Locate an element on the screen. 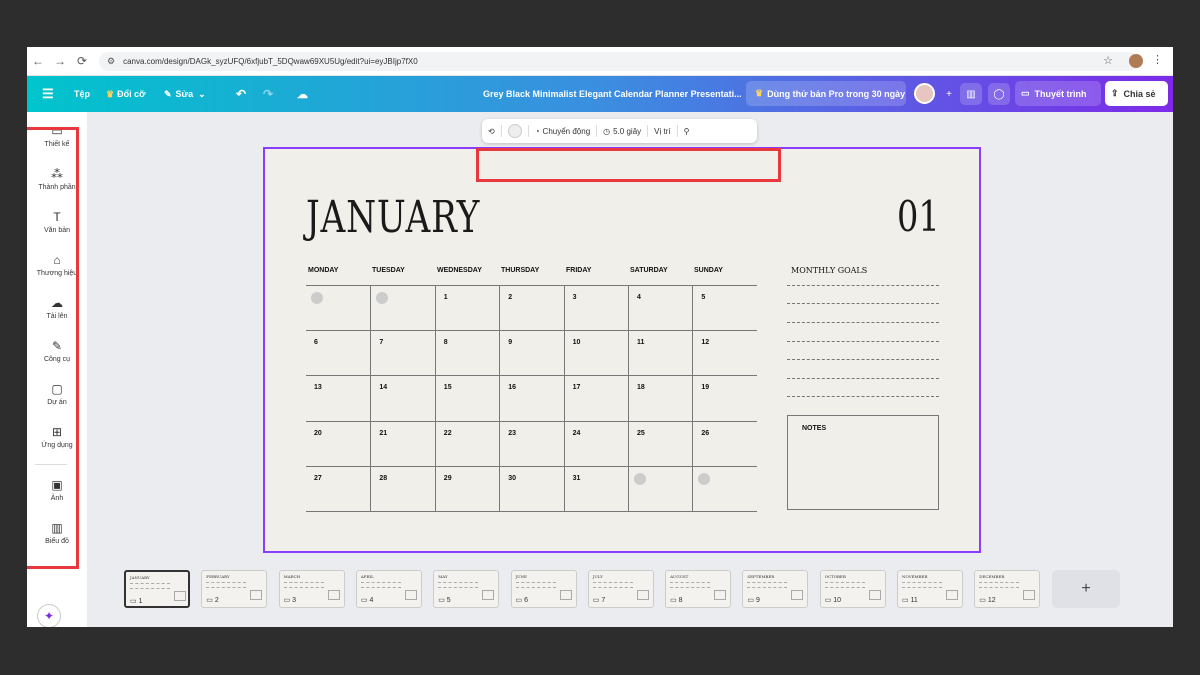 The height and width of the screenshot is (675, 1200). calendar-cell: 23 is located at coordinates (531, 443).